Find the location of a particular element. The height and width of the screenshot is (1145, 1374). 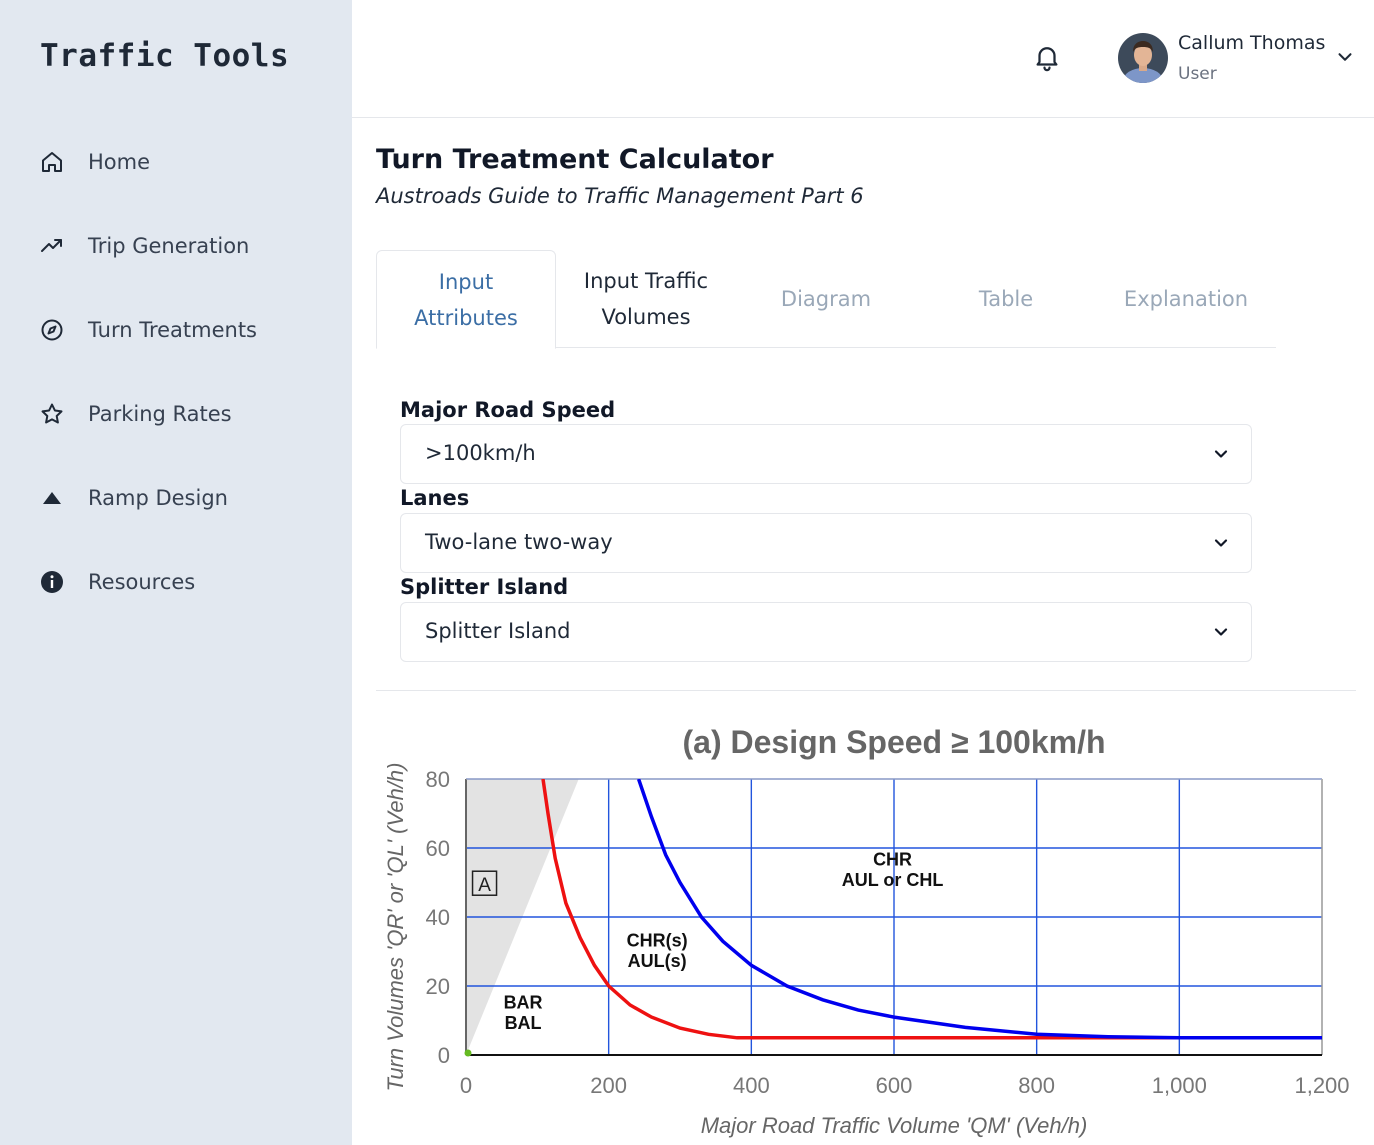

region-annotation: BAR is located at coordinates (523, 1002).